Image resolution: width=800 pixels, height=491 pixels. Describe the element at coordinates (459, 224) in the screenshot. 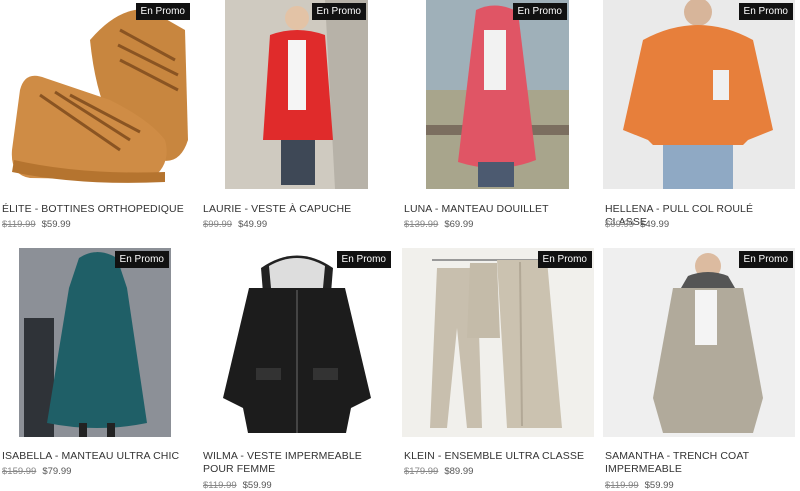

I see `sale-price: $69.99` at that location.